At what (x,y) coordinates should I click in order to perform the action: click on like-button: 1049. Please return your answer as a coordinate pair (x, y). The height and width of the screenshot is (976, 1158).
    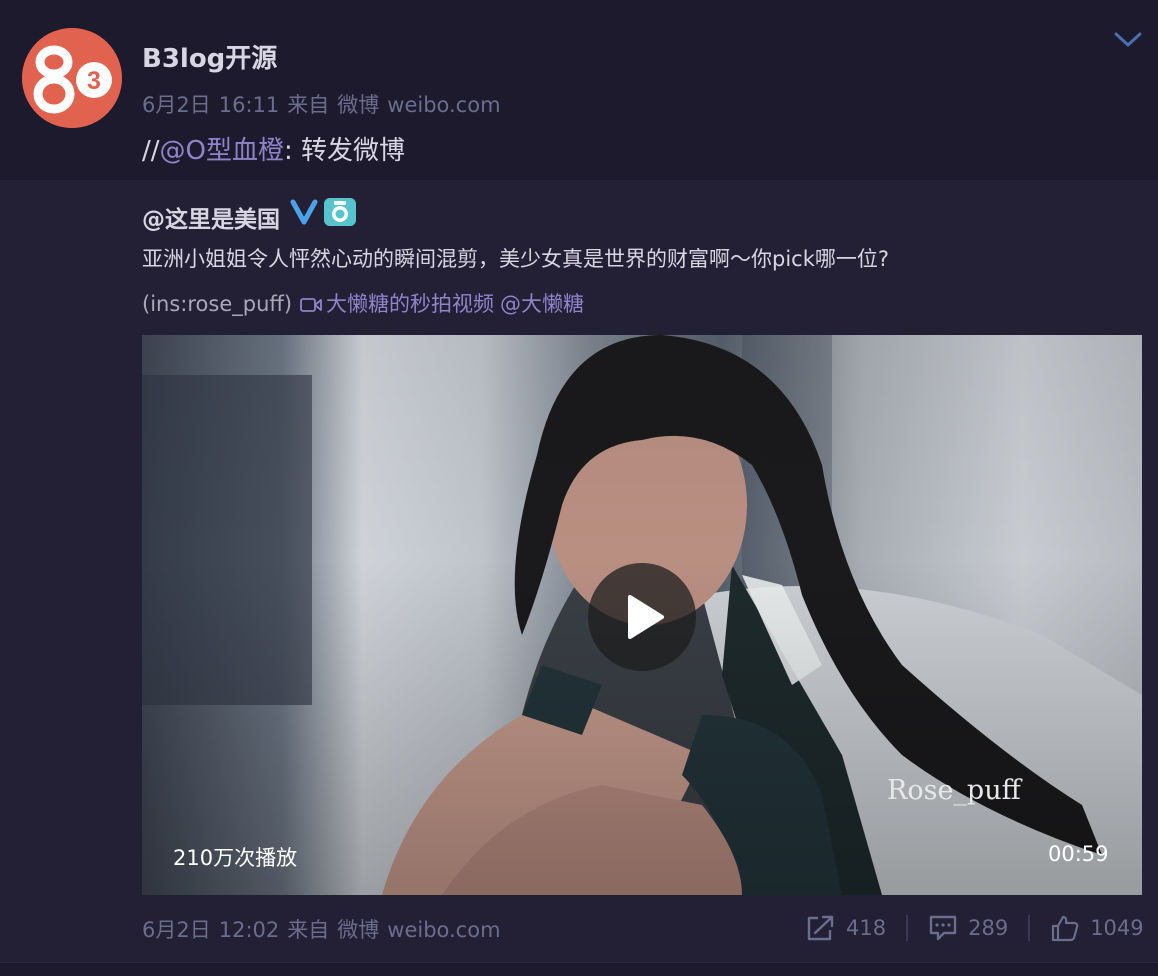
    Looking at the image, I should click on (1097, 928).